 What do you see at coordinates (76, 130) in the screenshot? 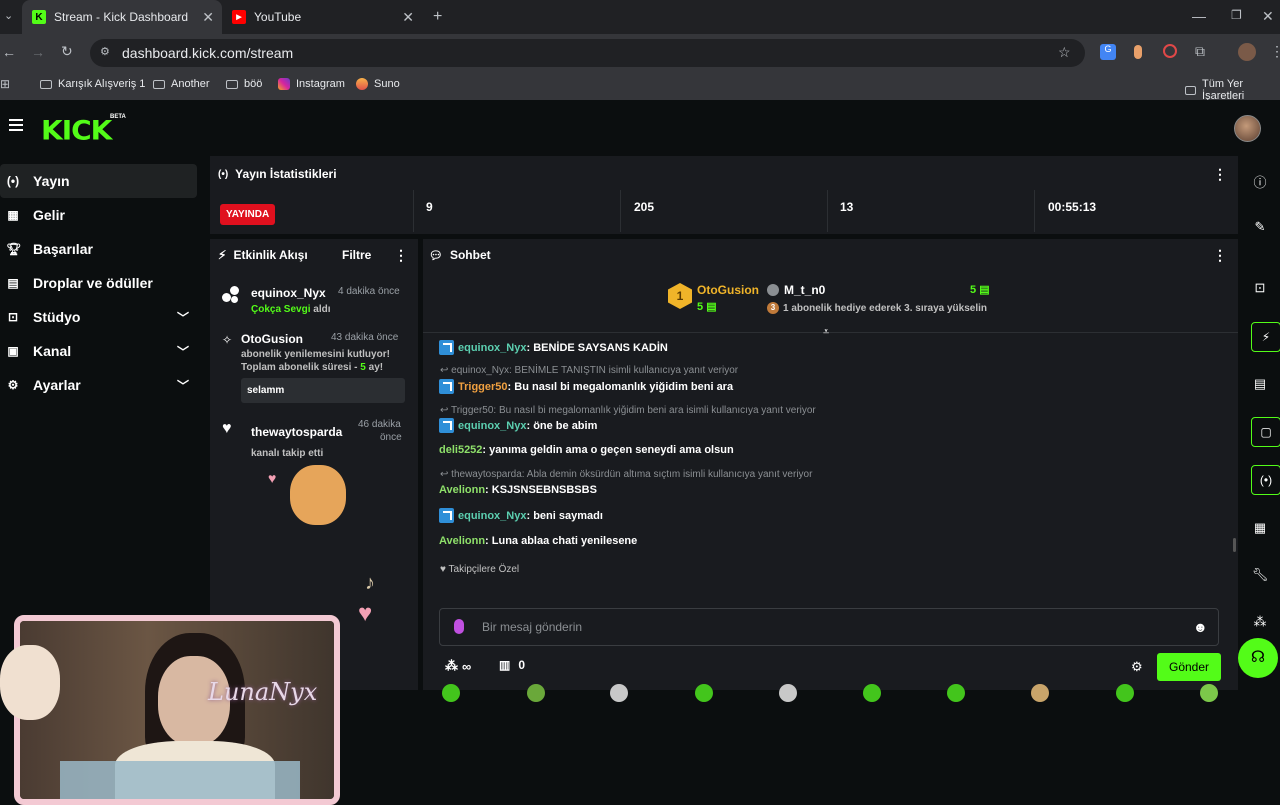
I see `kick-logo: KICK` at bounding box center [76, 130].